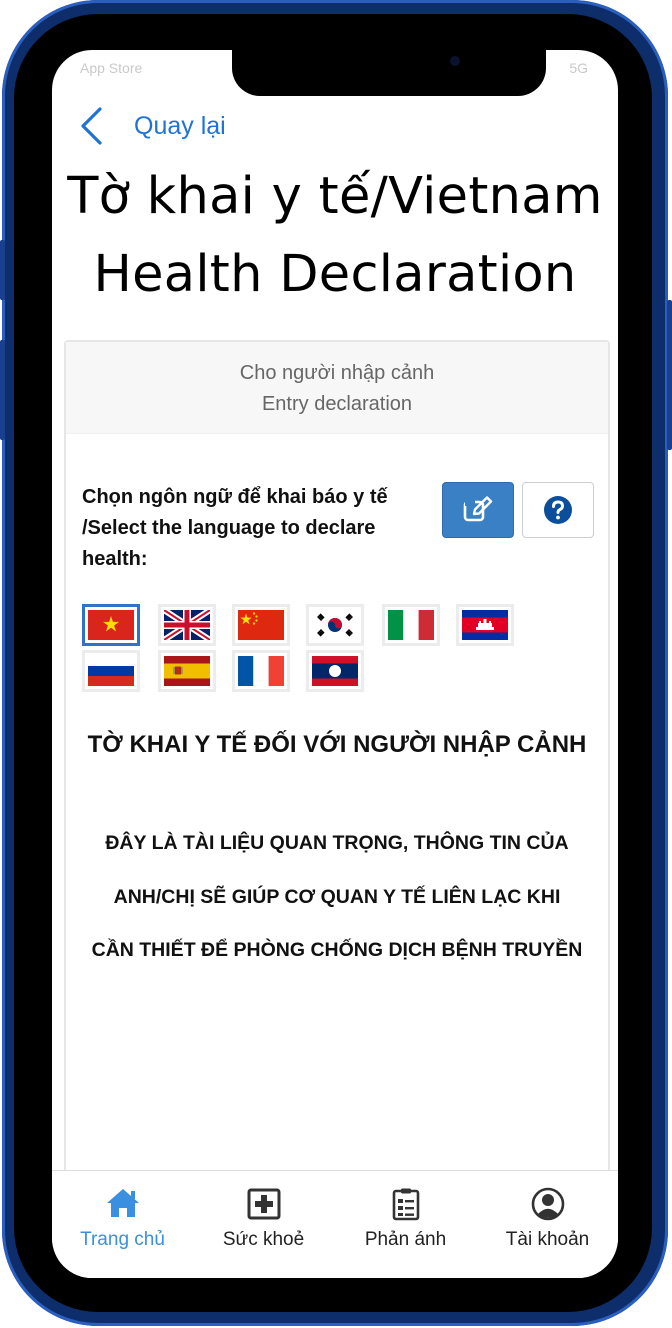 Image resolution: width=672 pixels, height=1328 pixels. Describe the element at coordinates (405, 1239) in the screenshot. I see `tab-feedback-label: Phản ánh` at that location.